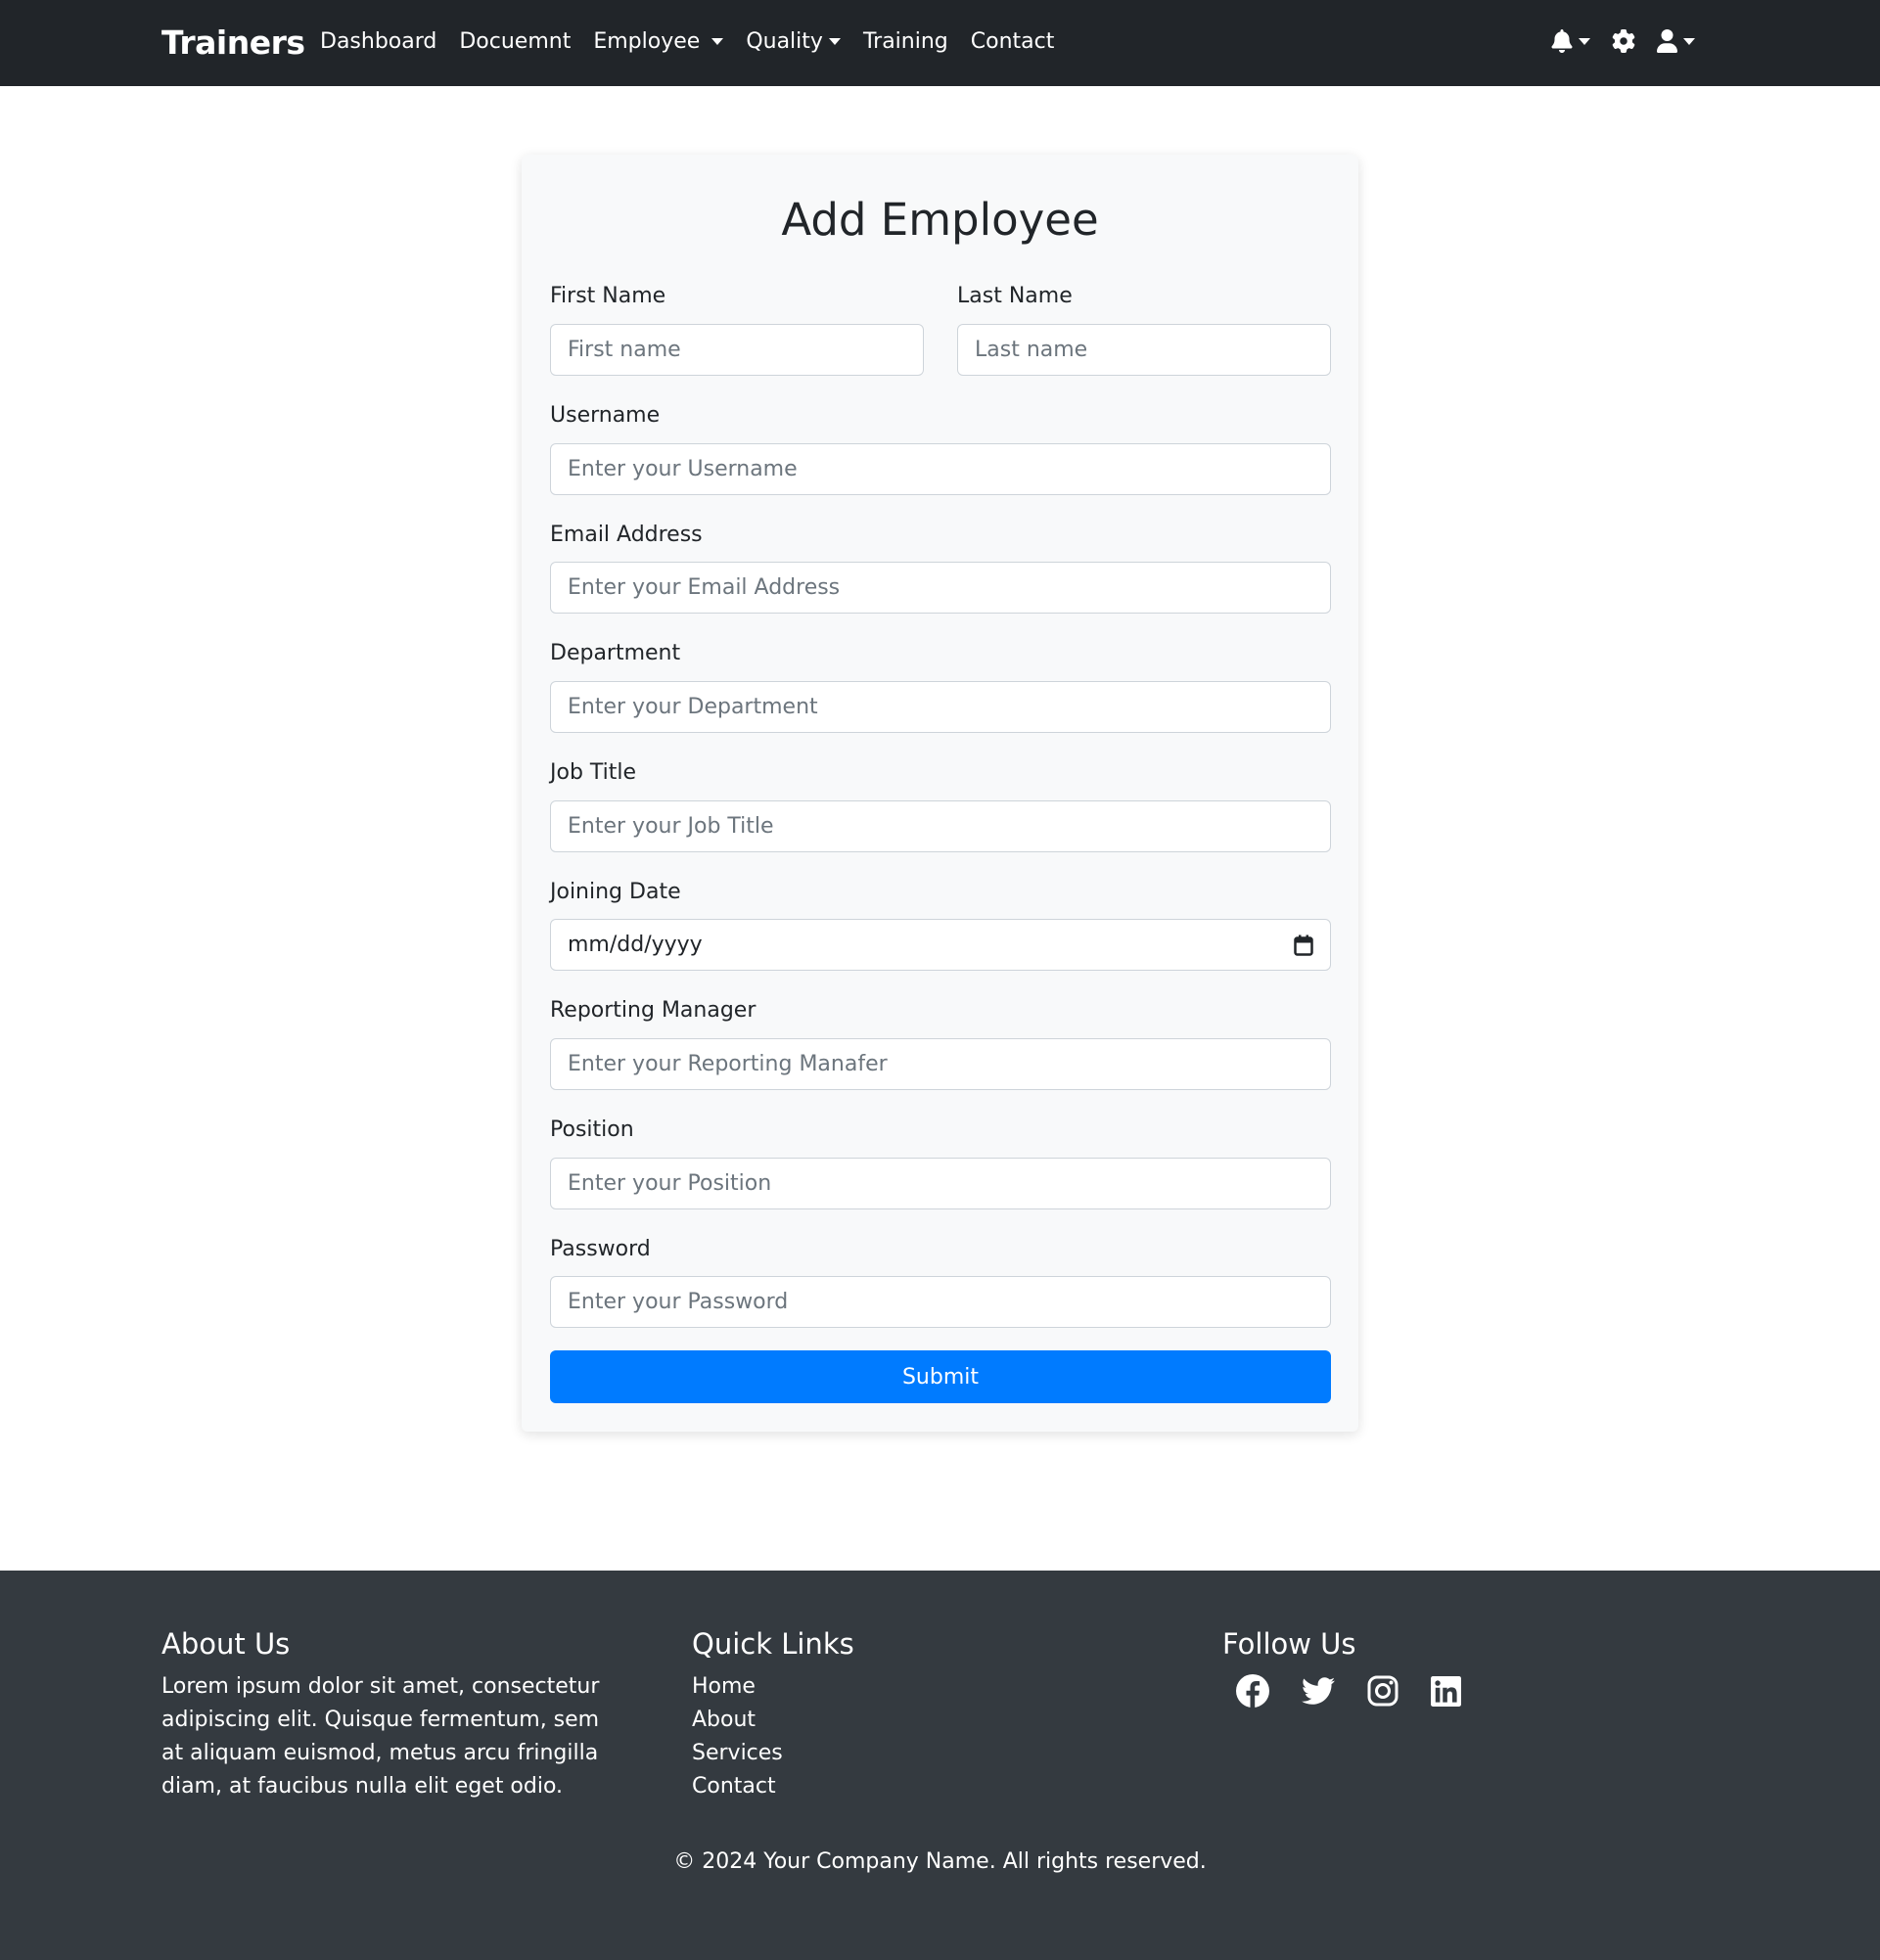 Image resolution: width=1880 pixels, height=1960 pixels. I want to click on footer-quick-links: Quick Links Home About Services Contact, so click(773, 1715).